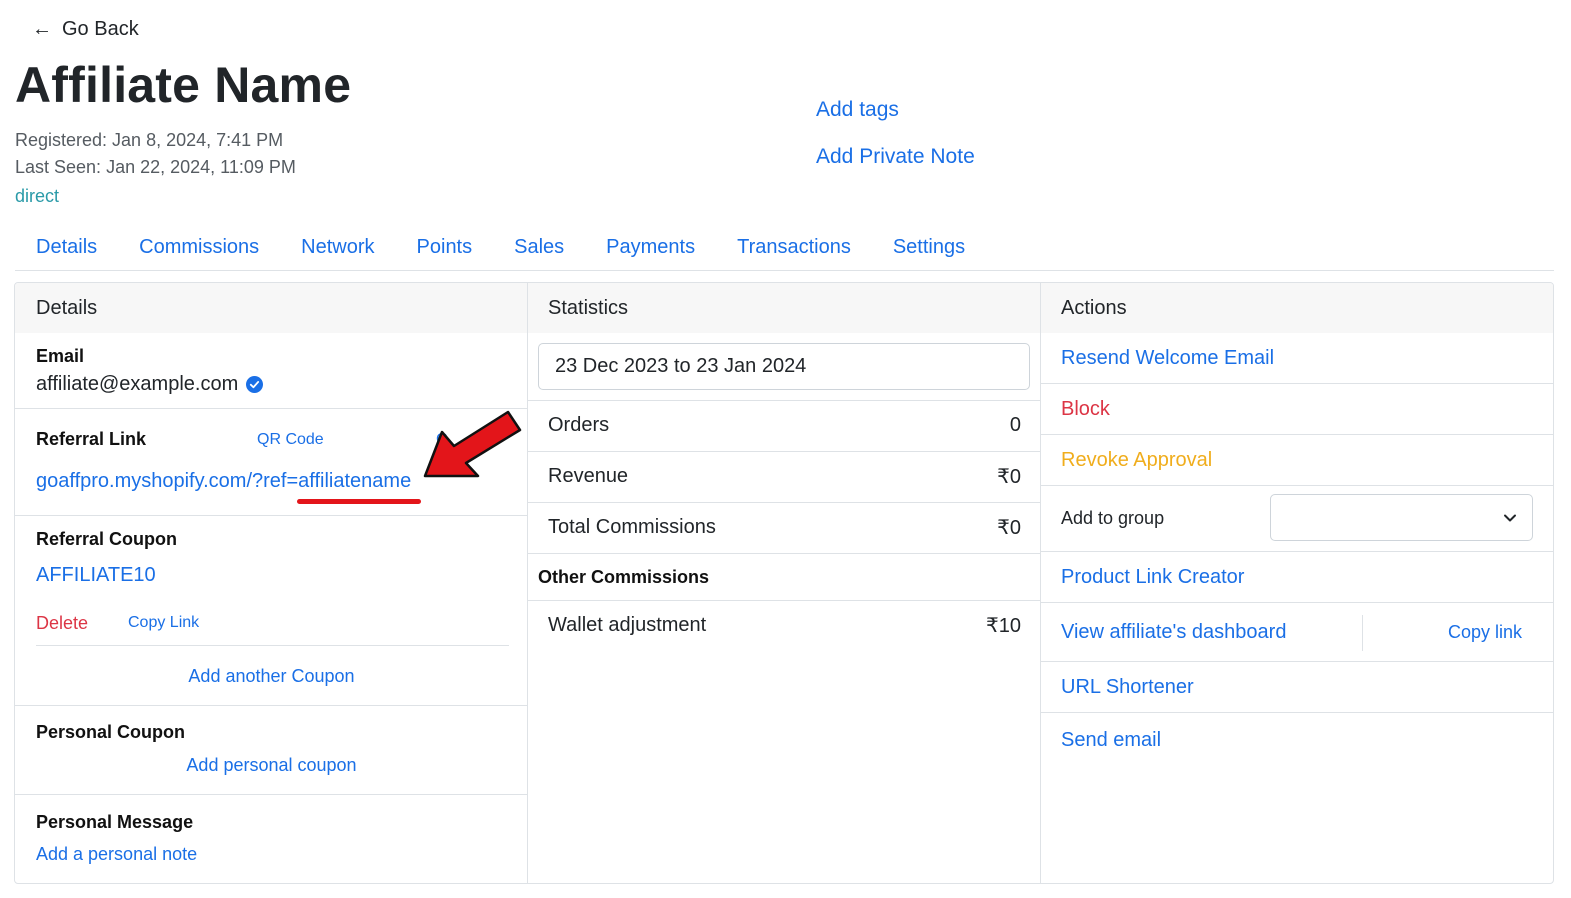 This screenshot has width=1571, height=898. What do you see at coordinates (1297, 632) in the screenshot?
I see `view-dashboard-row: View affiliate's dashboard Copy link` at bounding box center [1297, 632].